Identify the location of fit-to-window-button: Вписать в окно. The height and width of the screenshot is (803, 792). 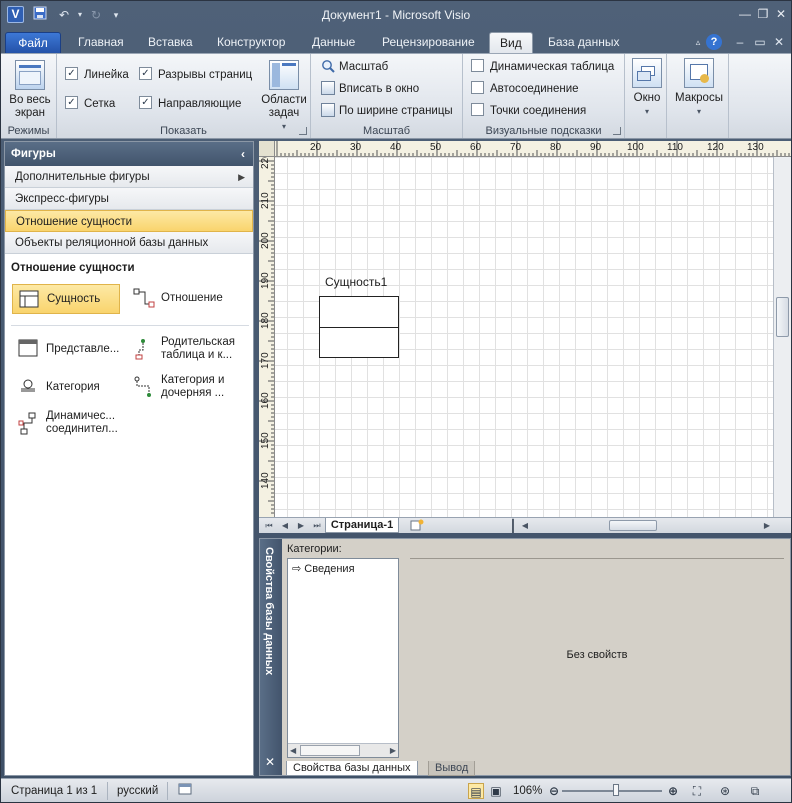
(370, 88).